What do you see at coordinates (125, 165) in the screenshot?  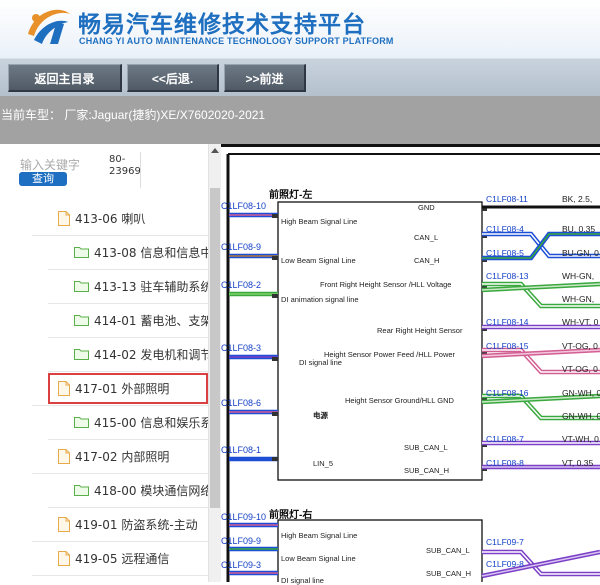 I see `code-text: 80- 23969` at bounding box center [125, 165].